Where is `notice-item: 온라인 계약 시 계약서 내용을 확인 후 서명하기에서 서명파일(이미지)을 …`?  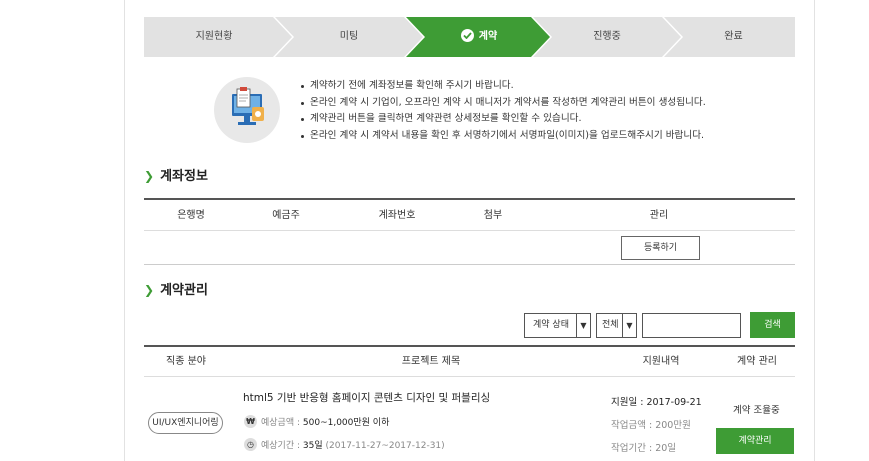 notice-item: 온라인 계약 시 계약서 내용을 확인 후 서명하기에서 서명파일(이미지)을 … is located at coordinates (503, 136).